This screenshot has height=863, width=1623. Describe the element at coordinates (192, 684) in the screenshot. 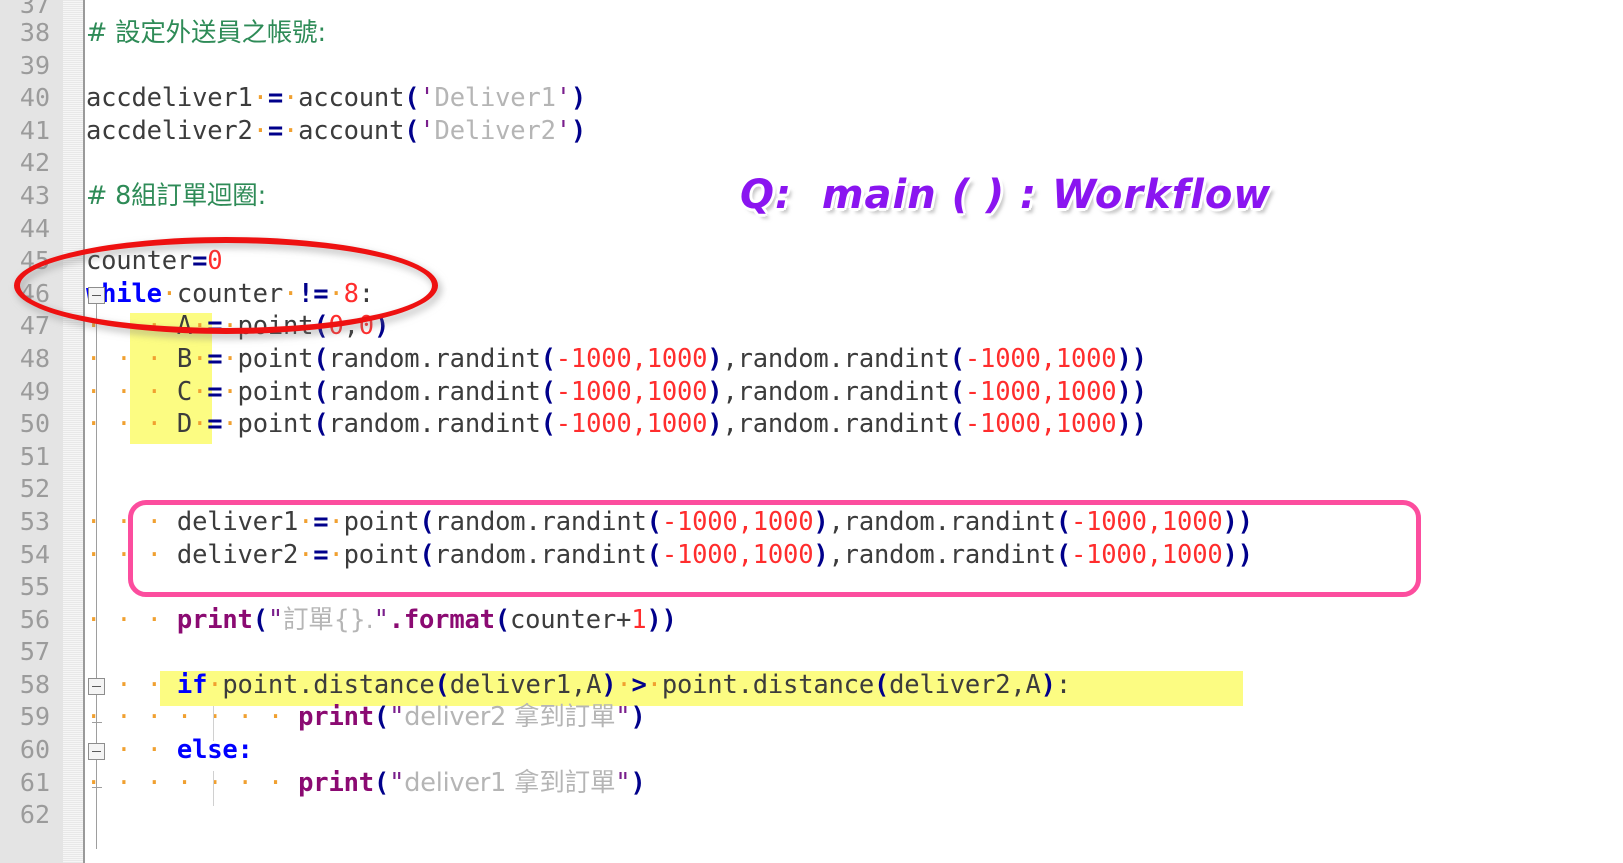

I see `keyword-if: if` at that location.